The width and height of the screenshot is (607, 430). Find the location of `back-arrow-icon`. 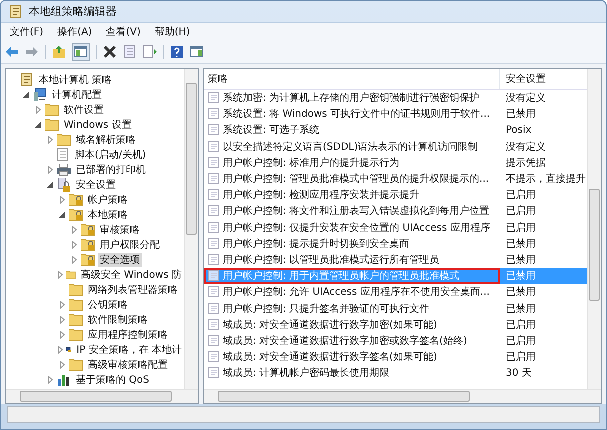

back-arrow-icon is located at coordinates (12, 52).